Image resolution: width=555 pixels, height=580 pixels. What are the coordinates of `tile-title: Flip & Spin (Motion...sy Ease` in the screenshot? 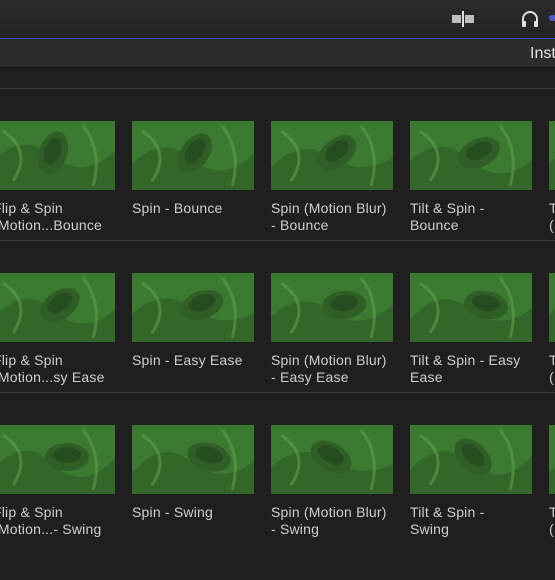 It's located at (52, 368).